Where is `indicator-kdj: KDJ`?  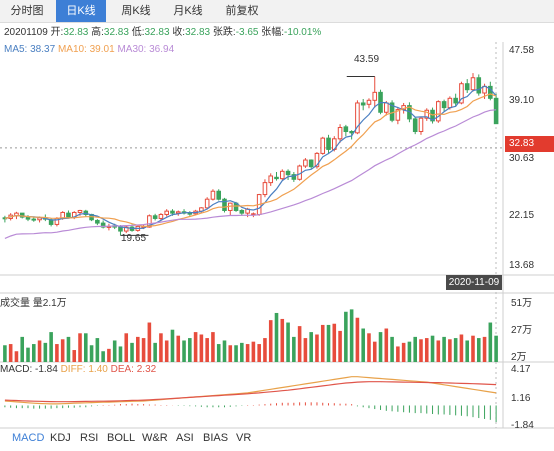
indicator-kdj: KDJ is located at coordinates (60, 438).